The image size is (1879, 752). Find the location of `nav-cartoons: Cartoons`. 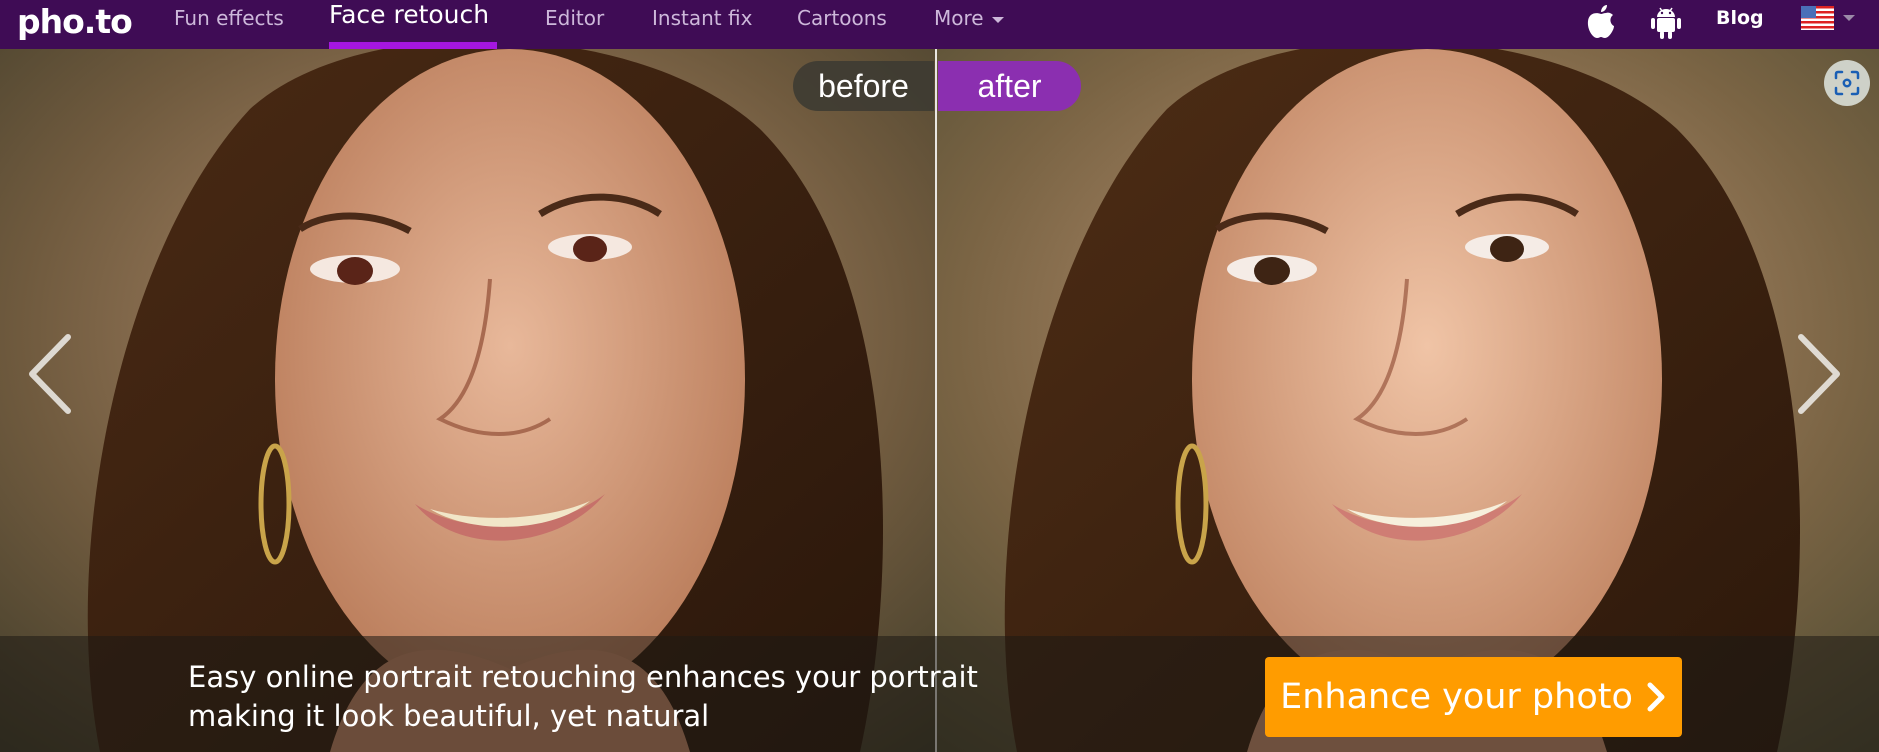

nav-cartoons: Cartoons is located at coordinates (842, 18).